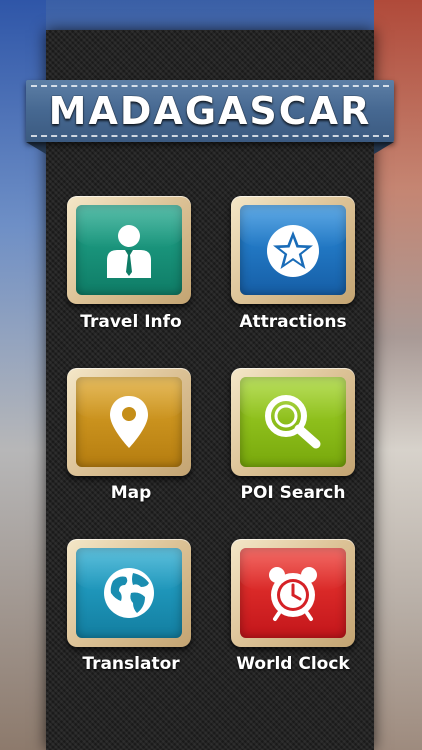 Image resolution: width=422 pixels, height=750 pixels. What do you see at coordinates (36, 148) in the screenshot?
I see `banner-fold-left` at bounding box center [36, 148].